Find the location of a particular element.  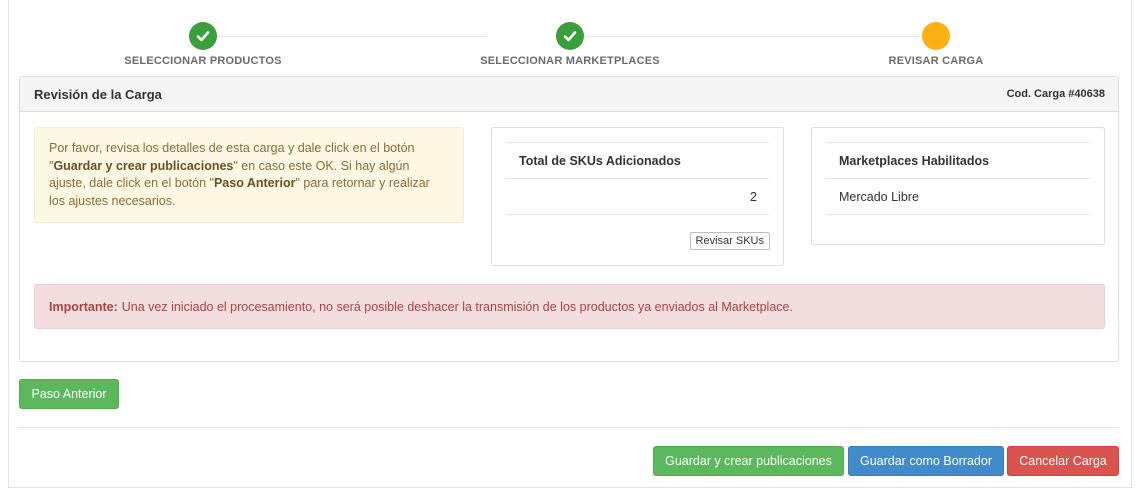

marketplaces-card-header: Marketplaces Habilitados is located at coordinates (958, 160).